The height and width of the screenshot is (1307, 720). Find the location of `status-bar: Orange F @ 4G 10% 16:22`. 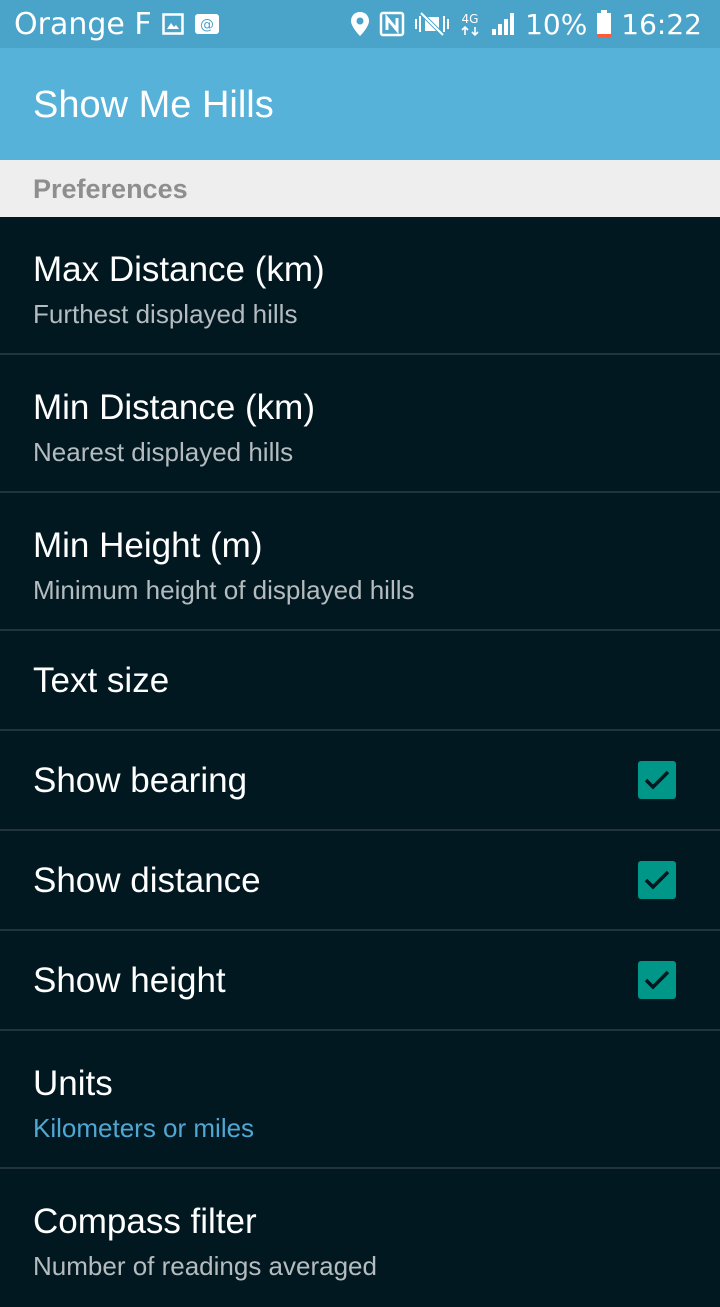

status-bar: Orange F @ 4G 10% 16:22 is located at coordinates (360, 24).